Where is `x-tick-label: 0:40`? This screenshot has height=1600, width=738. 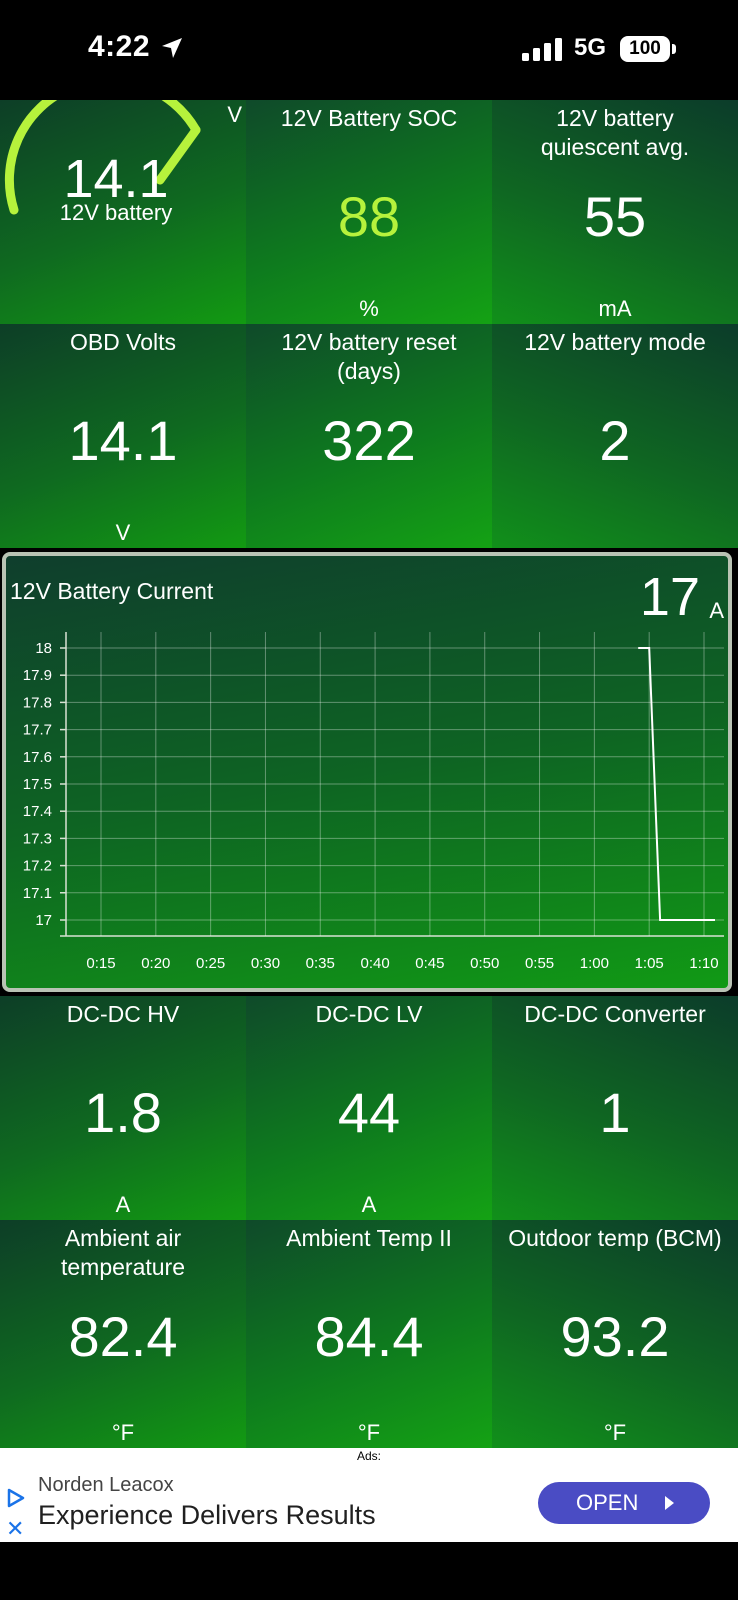
x-tick-label: 0:40 is located at coordinates (374, 963).